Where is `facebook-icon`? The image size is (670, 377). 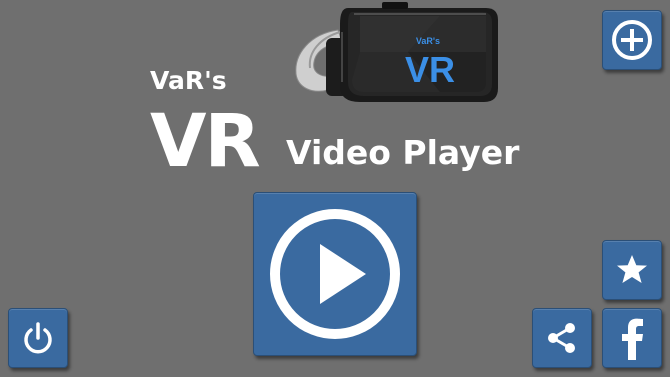
facebook-icon is located at coordinates (632, 339).